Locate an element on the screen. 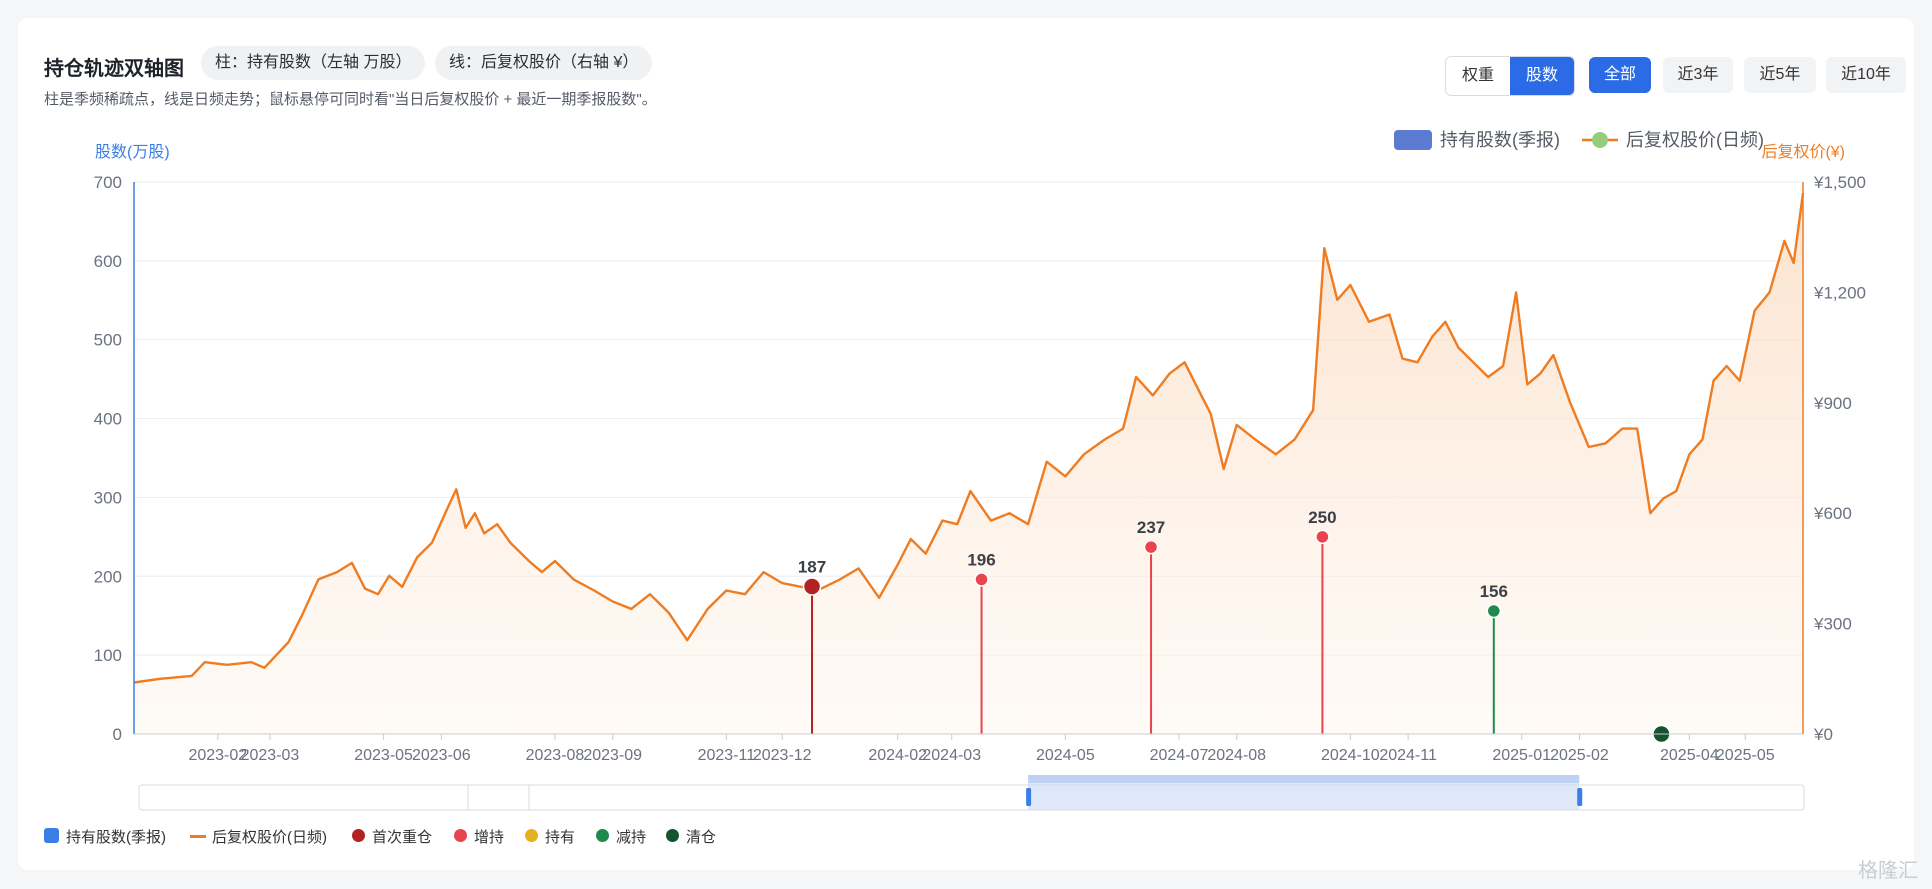 This screenshot has height=889, width=1932. x-axis-tick-label: 2024-07 is located at coordinates (1179, 755).